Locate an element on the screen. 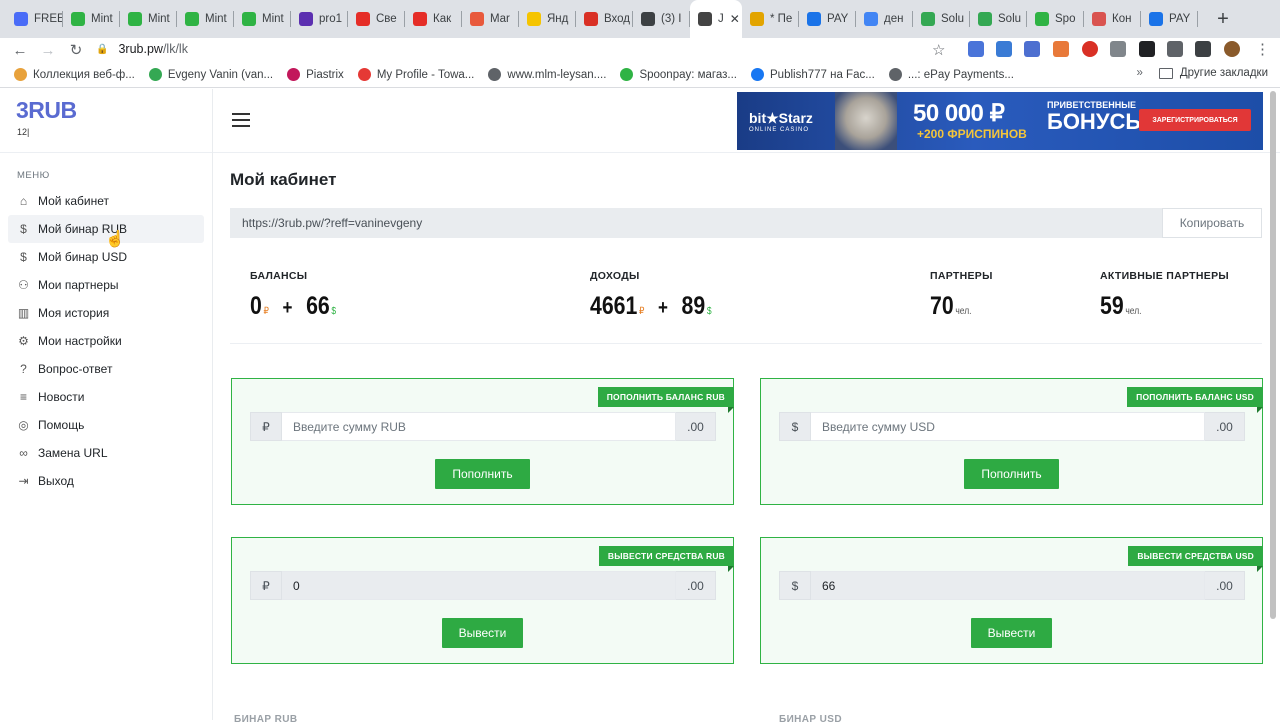 Image resolution: width=1280 pixels, height=725 pixels. bookmark-star-icon: ☆ is located at coordinates (938, 50).